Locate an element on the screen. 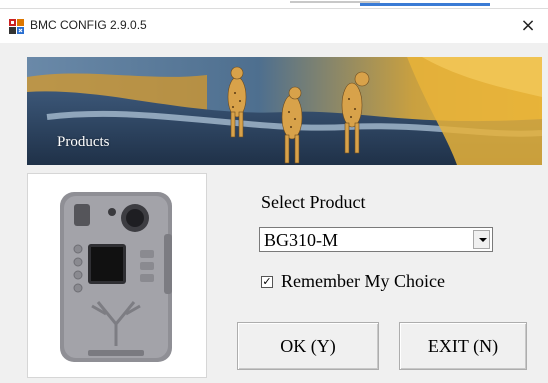 Image resolution: width=548 pixels, height=383 pixels. product-select: BG310-M is located at coordinates (376, 239).